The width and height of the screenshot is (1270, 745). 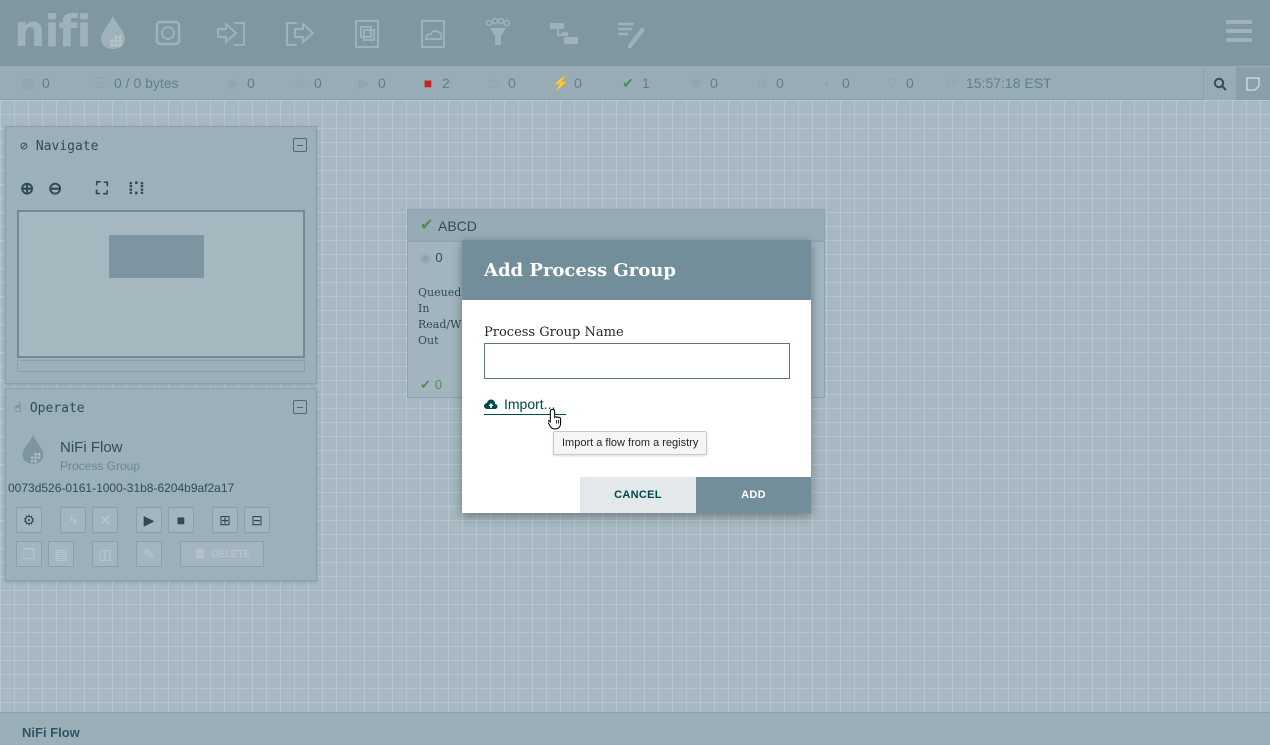 I want to click on funnel-icon, so click(x=498, y=31).